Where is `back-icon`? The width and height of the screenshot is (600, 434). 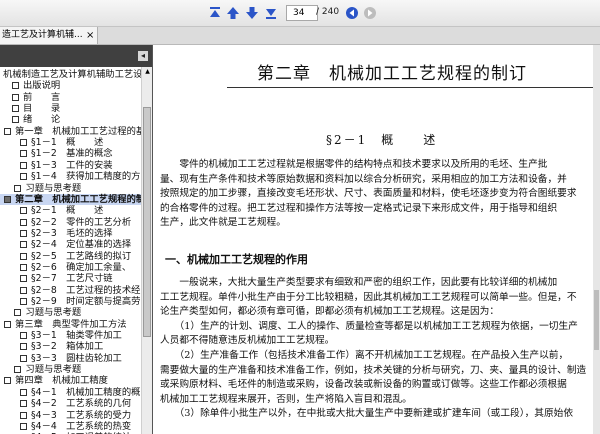 back-icon is located at coordinates (352, 13).